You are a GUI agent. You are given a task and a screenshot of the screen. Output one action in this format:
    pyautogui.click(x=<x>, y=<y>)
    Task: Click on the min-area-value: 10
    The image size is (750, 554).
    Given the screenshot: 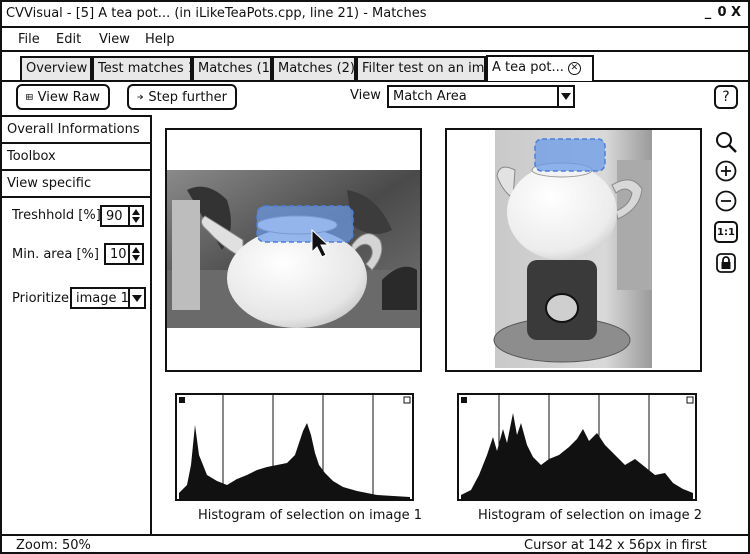 What is the action you would take?
    pyautogui.click(x=118, y=254)
    